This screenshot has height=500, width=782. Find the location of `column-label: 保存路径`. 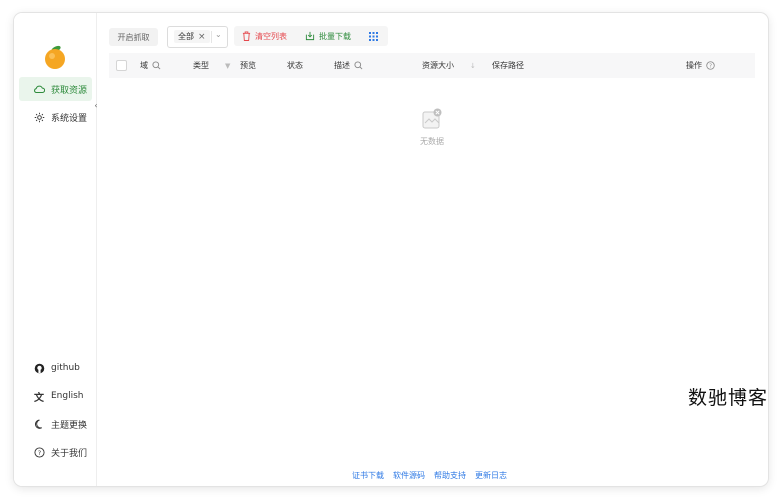

column-label: 保存路径 is located at coordinates (508, 65).